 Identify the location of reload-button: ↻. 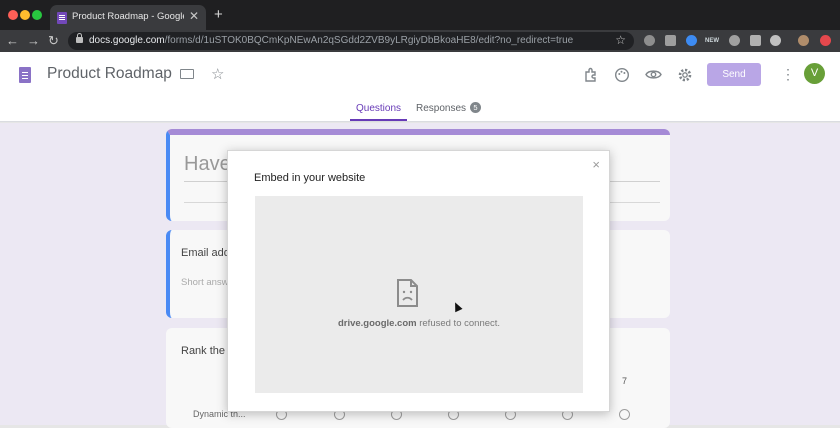
(53, 41).